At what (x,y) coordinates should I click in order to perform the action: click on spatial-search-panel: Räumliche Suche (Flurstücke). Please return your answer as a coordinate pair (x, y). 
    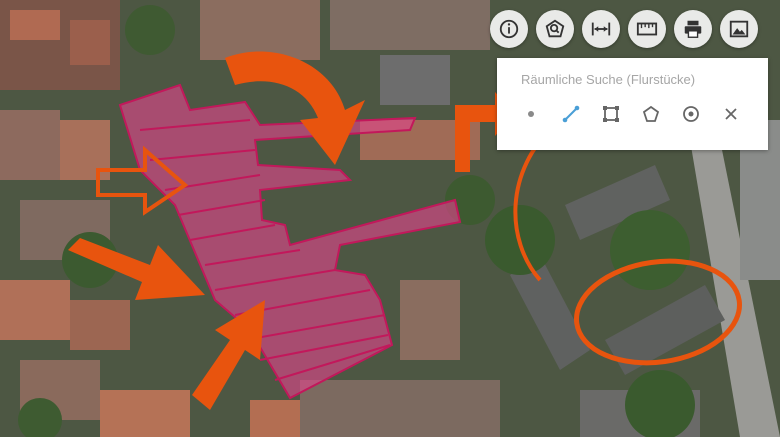
    Looking at the image, I should click on (632, 104).